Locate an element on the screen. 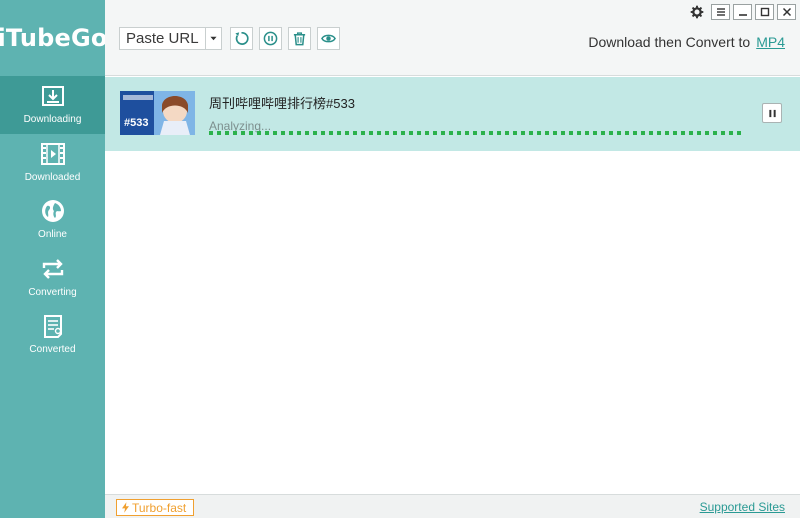 The height and width of the screenshot is (518, 800). caret-down-icon is located at coordinates (213, 38).